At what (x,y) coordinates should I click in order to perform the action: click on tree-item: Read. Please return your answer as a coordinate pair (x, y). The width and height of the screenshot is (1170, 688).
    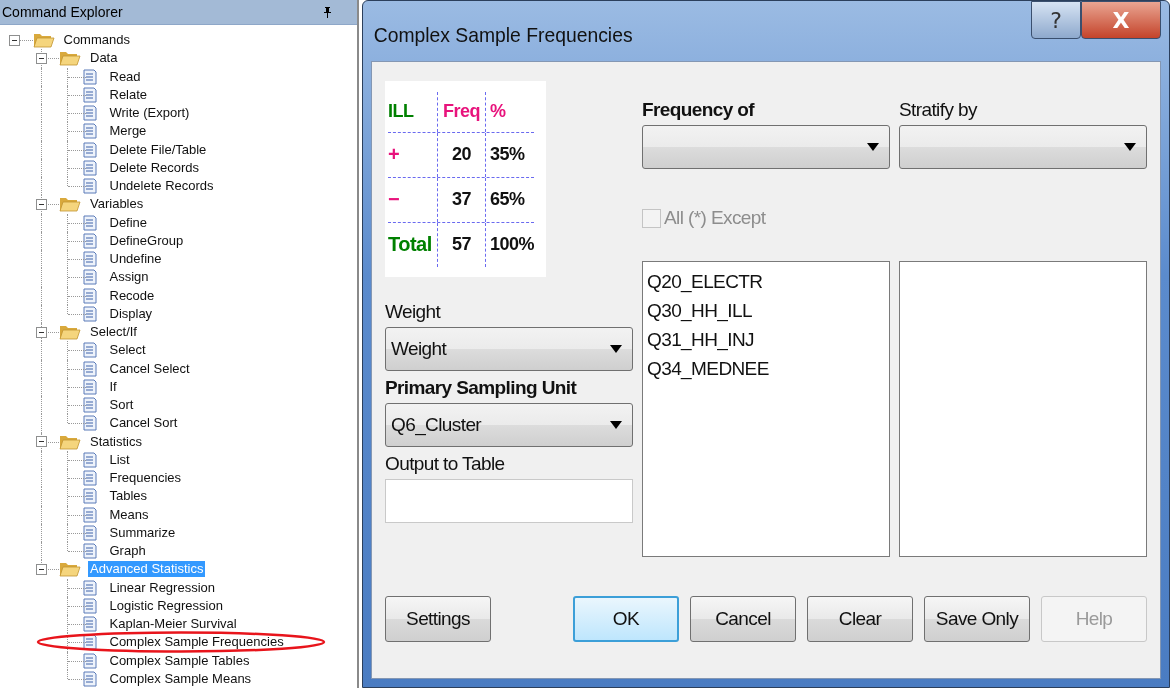
    Looking at the image, I should click on (125, 76).